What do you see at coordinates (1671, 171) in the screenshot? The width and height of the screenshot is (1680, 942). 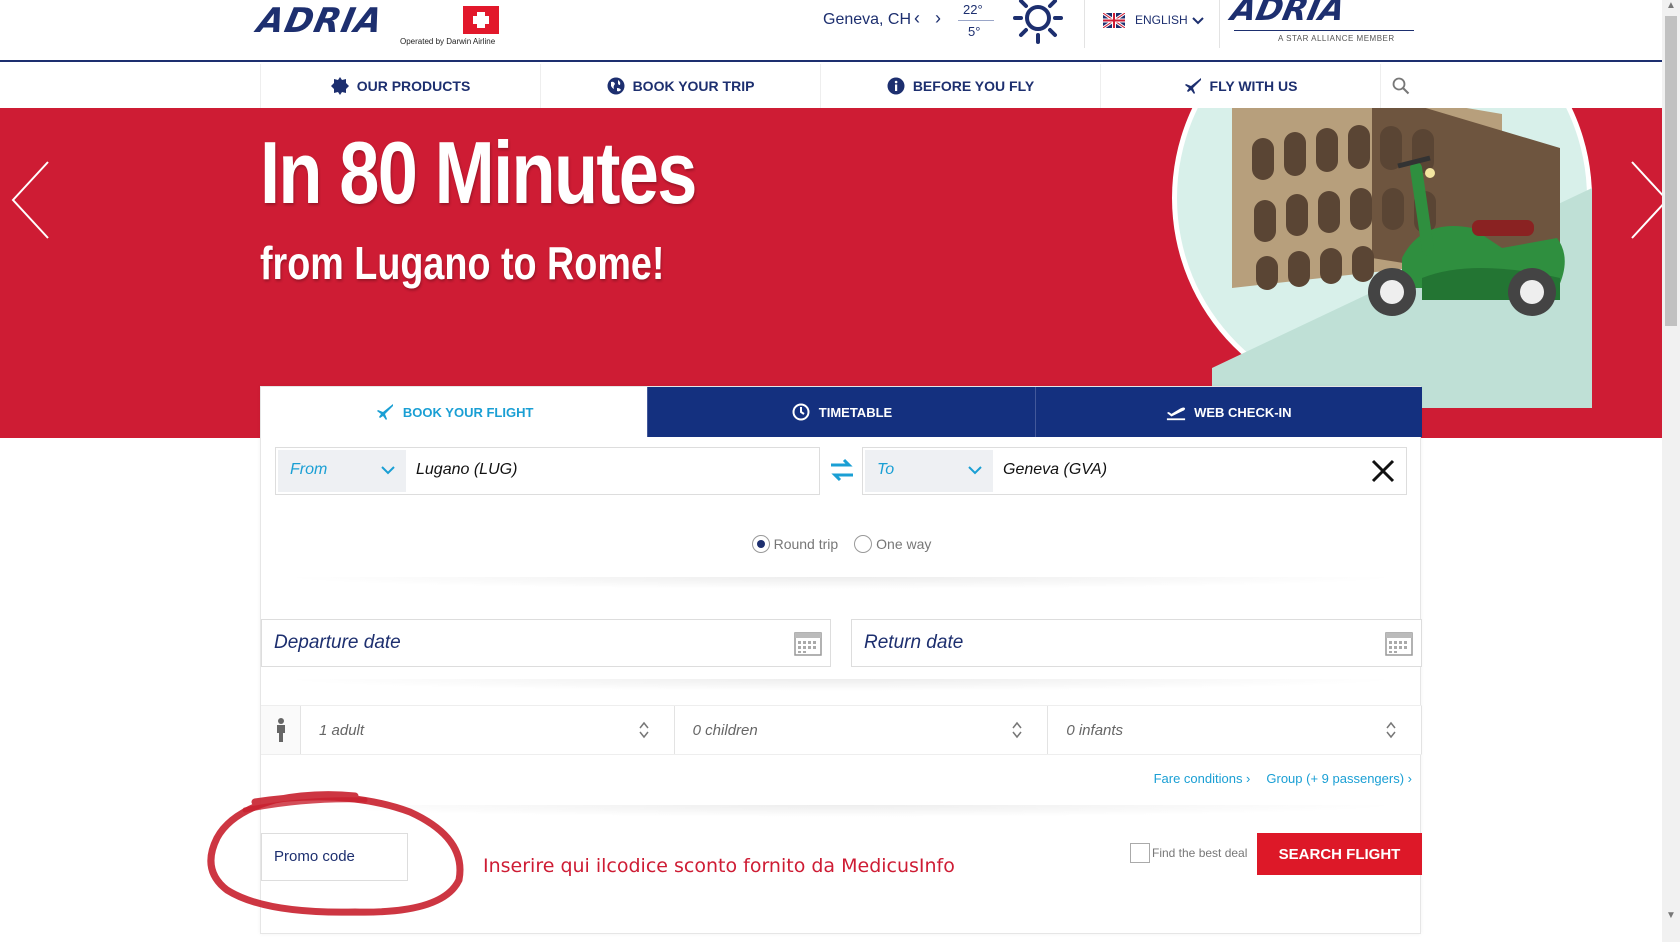 I see `scrollbar-thumb` at bounding box center [1671, 171].